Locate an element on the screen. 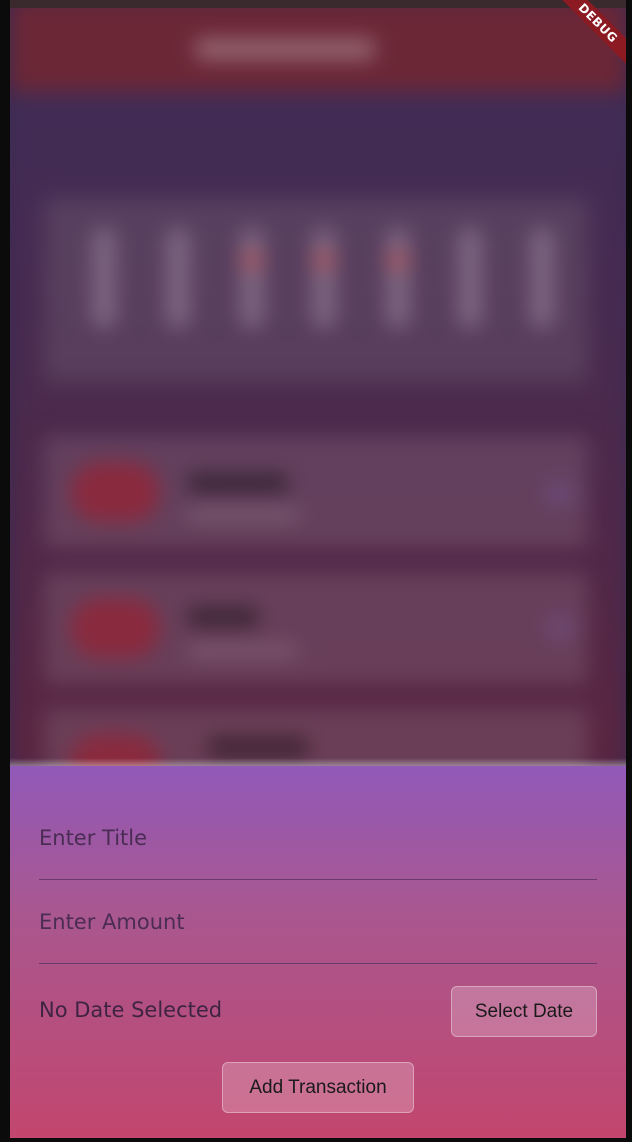  amount-field is located at coordinates (318, 933).